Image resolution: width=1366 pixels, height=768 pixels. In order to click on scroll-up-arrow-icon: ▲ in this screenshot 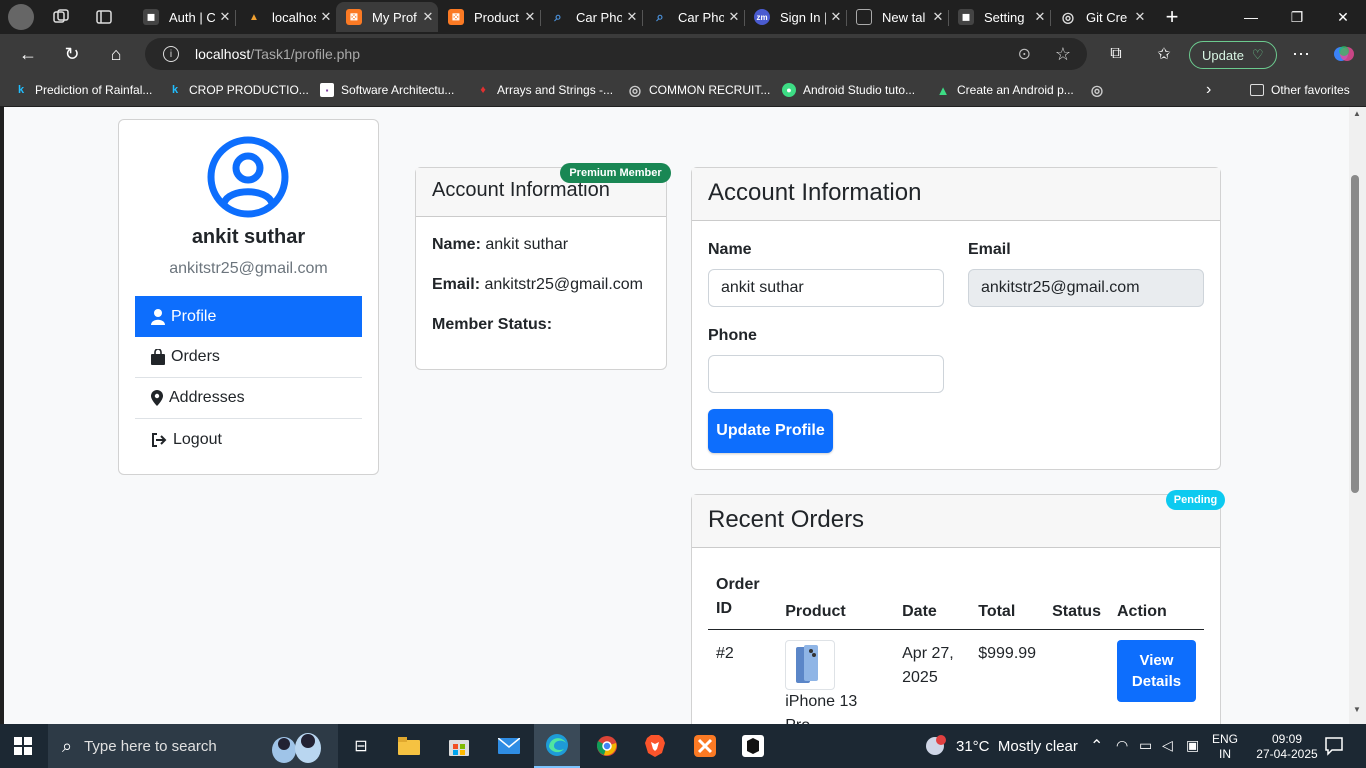, I will do `click(1357, 113)`.